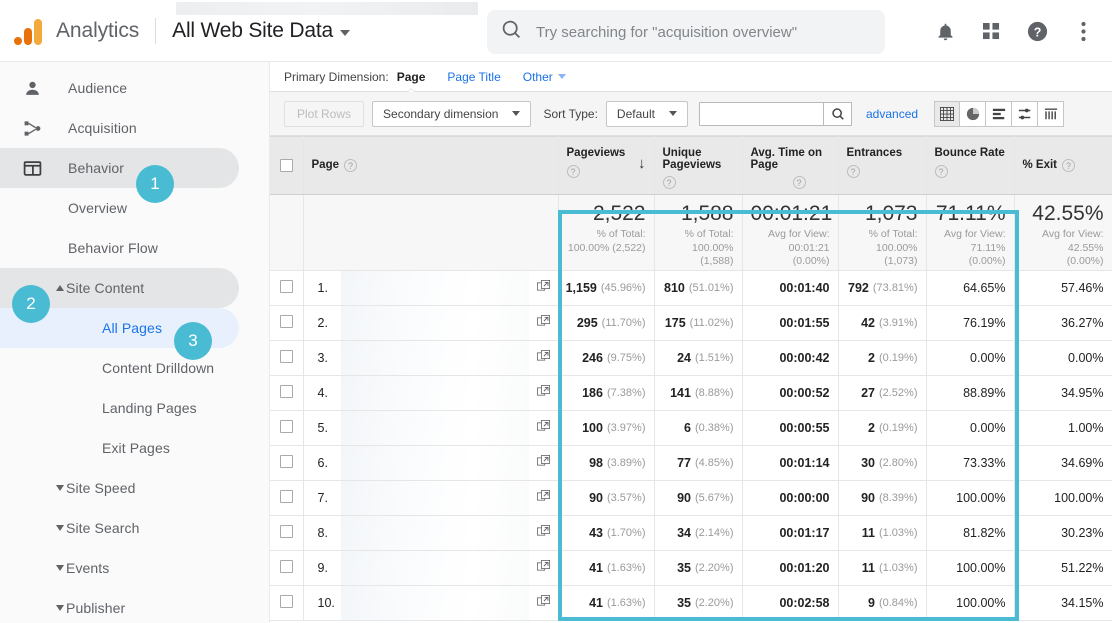 Image resolution: width=1112 pixels, height=623 pixels. I want to click on comparison-view-icon, so click(1025, 113).